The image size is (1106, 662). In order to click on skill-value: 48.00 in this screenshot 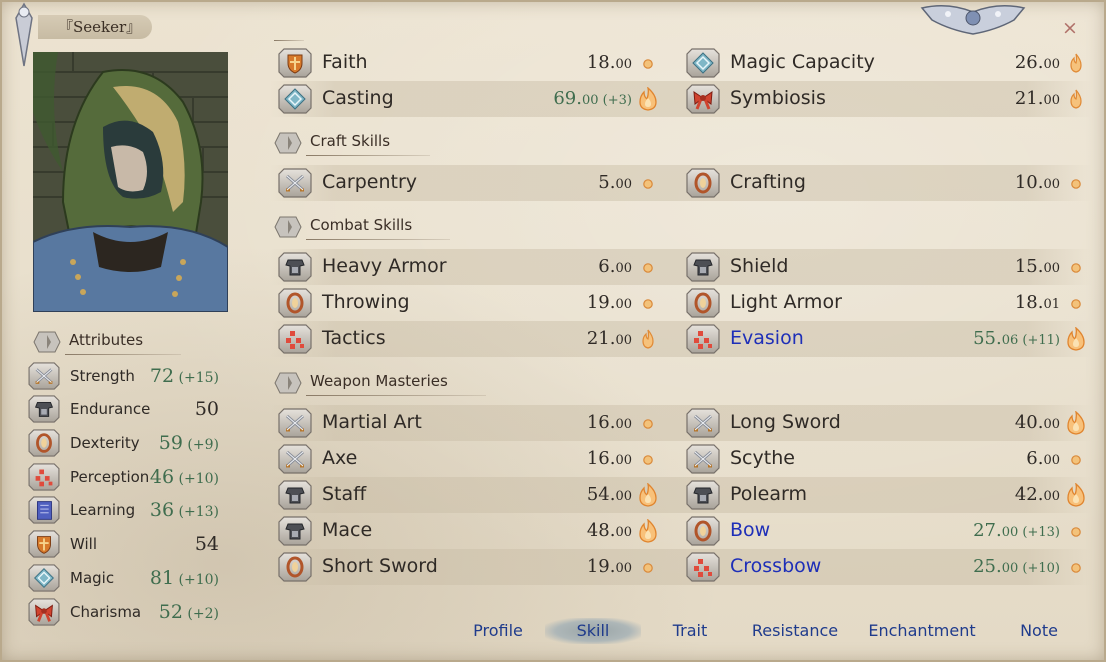, I will do `click(609, 530)`.